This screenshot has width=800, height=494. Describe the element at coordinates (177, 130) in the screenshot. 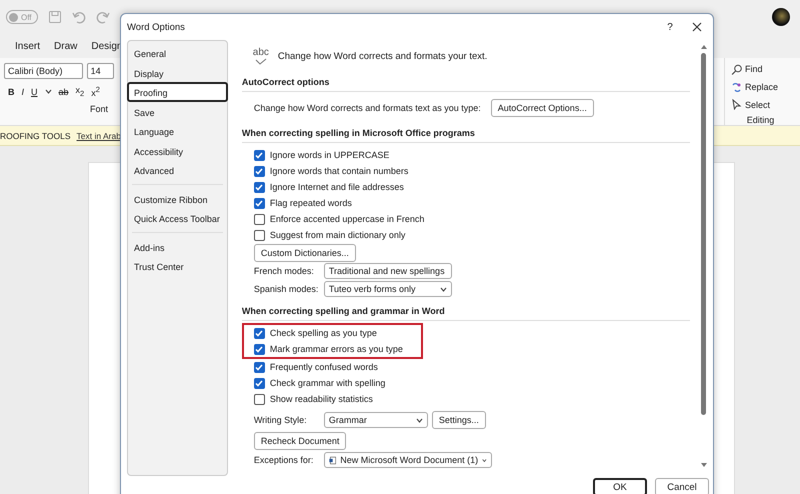

I see `sidebar-item: Language` at that location.